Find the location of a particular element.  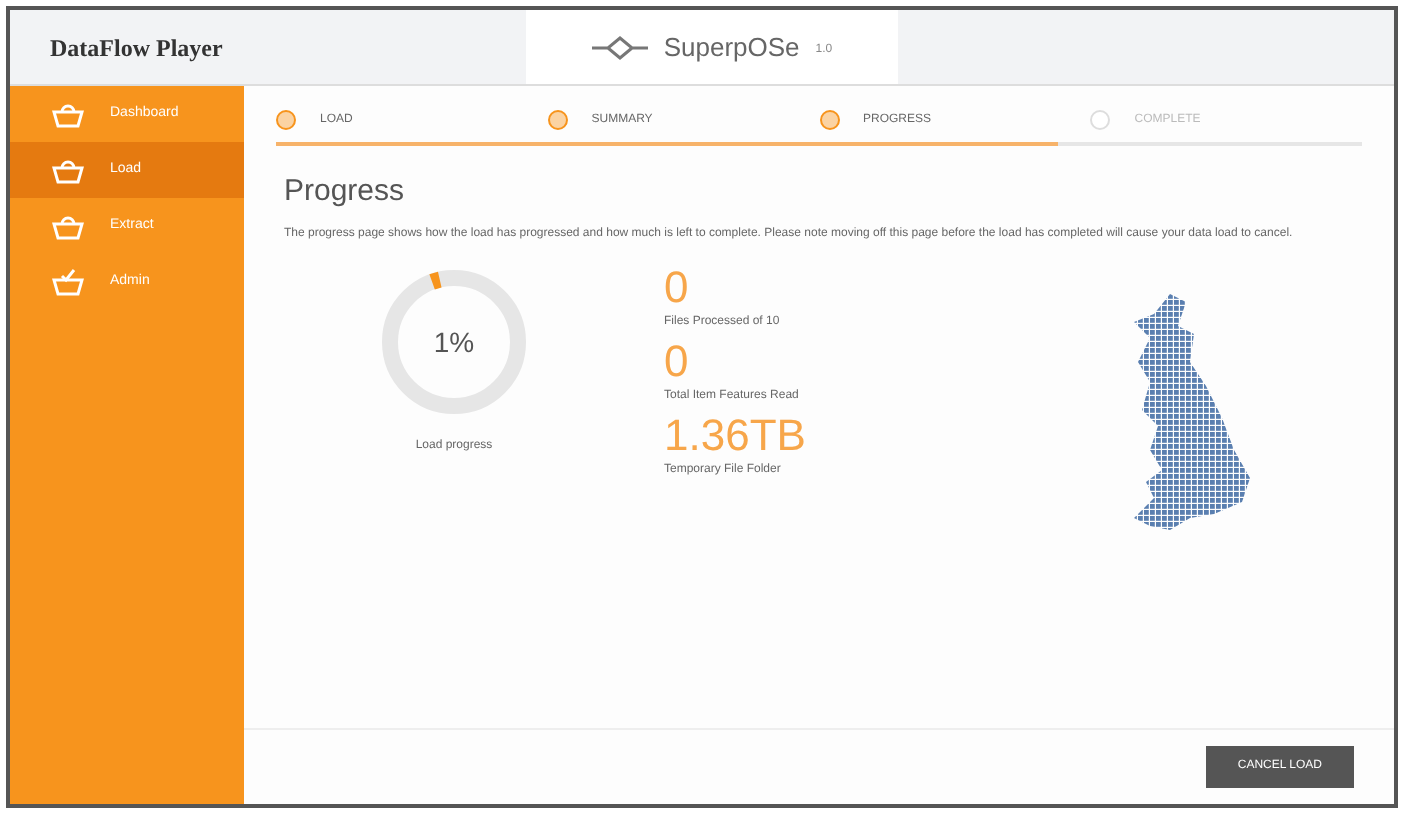

basket-icon is located at coordinates (68, 282).